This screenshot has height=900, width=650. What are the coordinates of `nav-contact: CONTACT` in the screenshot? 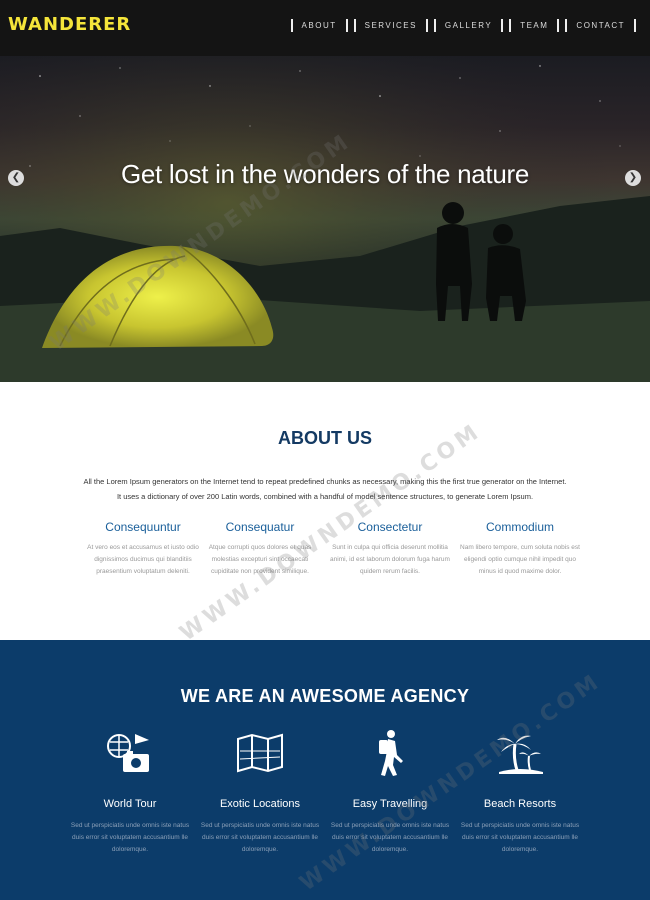 It's located at (600, 25).